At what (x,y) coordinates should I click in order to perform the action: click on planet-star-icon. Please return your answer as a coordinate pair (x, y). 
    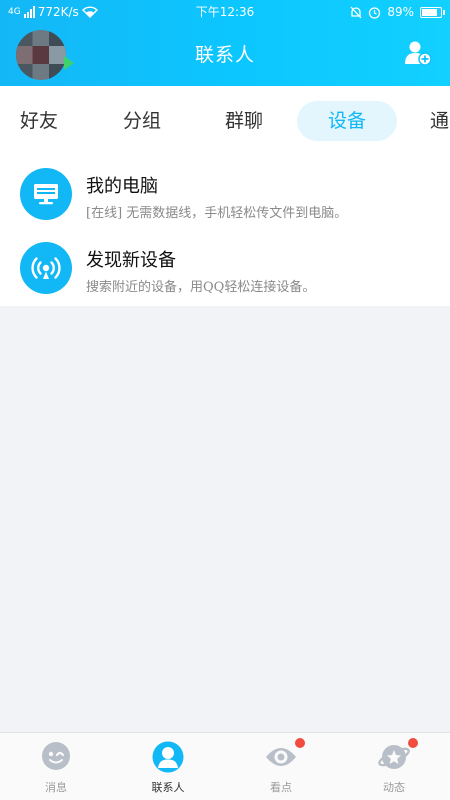
    Looking at the image, I should click on (394, 757).